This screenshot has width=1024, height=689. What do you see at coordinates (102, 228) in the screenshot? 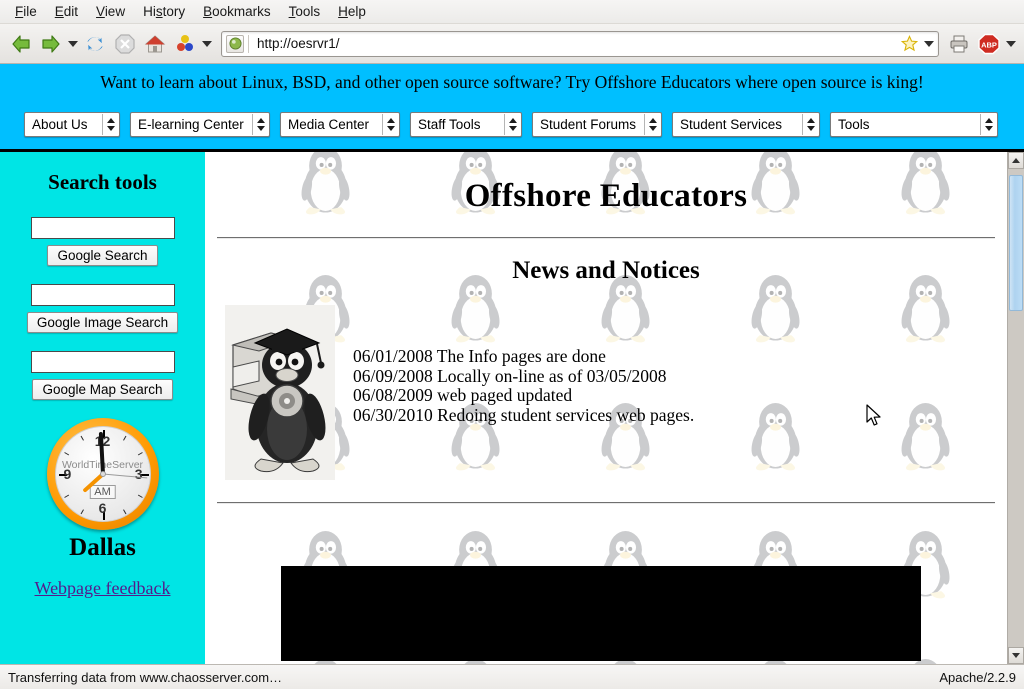
I see `google-search-input` at bounding box center [102, 228].